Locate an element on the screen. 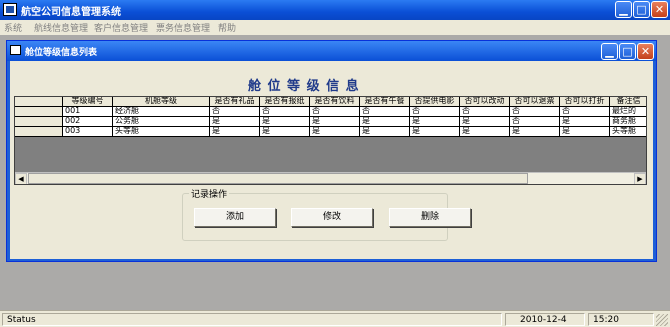 This screenshot has height=327, width=670. scroll-left-arrow: ◀ is located at coordinates (21, 178).